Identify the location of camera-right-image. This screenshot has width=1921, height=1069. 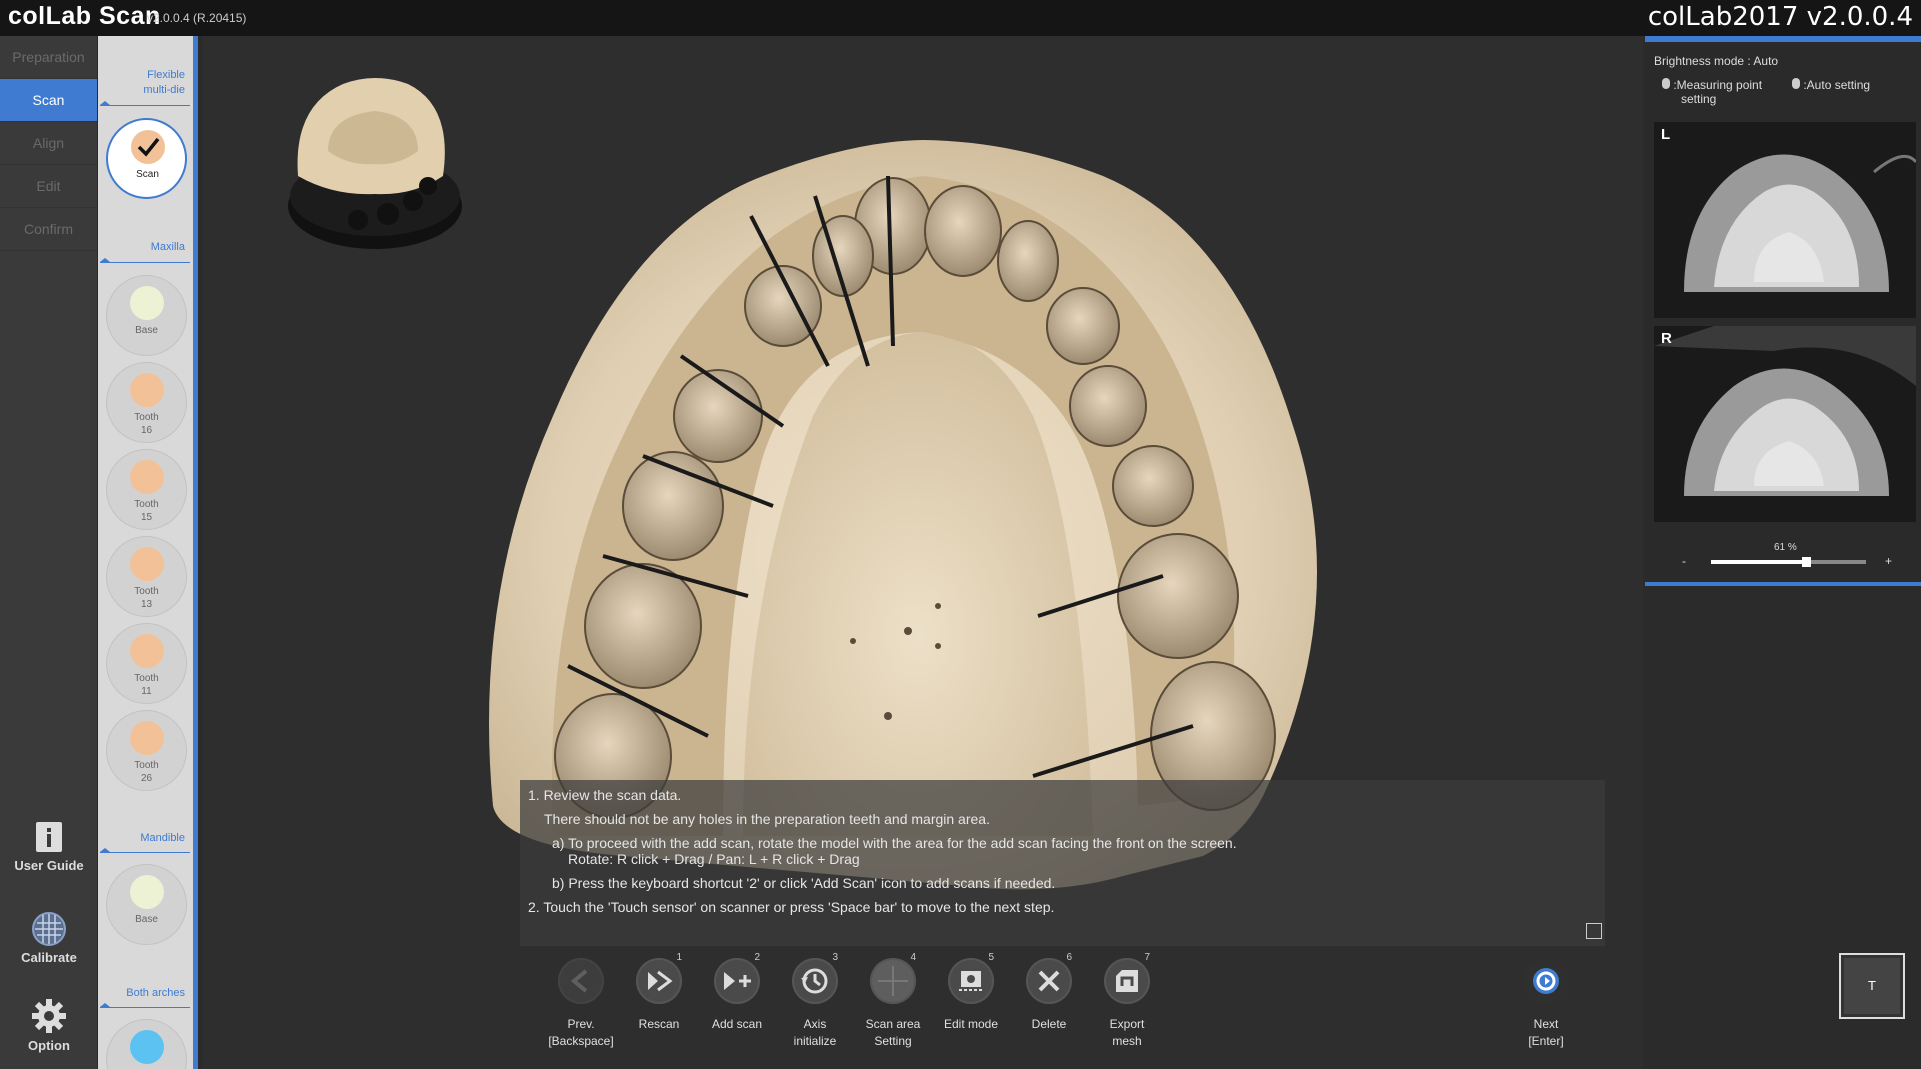
(1785, 424).